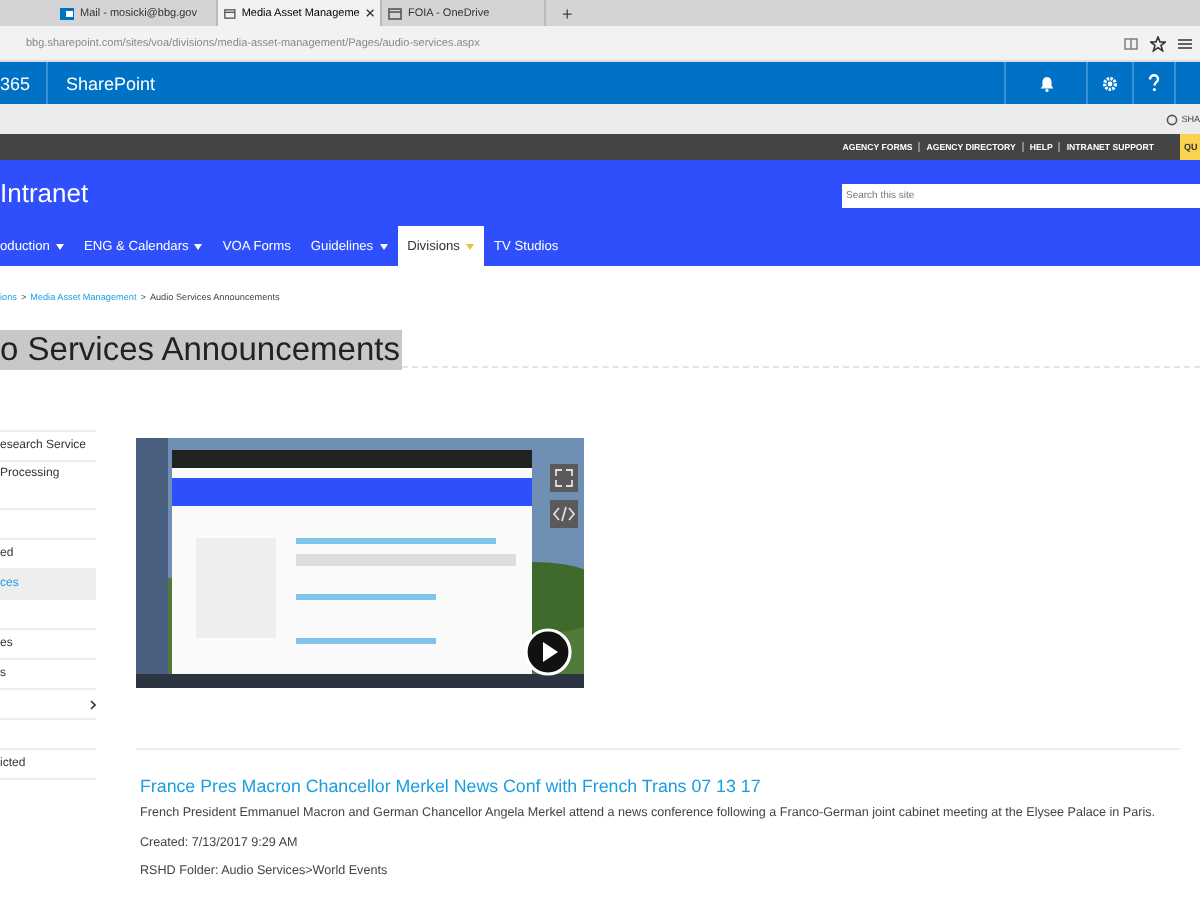 The height and width of the screenshot is (920, 1200). Describe the element at coordinates (1158, 43) in the screenshot. I see `star-icon` at that location.